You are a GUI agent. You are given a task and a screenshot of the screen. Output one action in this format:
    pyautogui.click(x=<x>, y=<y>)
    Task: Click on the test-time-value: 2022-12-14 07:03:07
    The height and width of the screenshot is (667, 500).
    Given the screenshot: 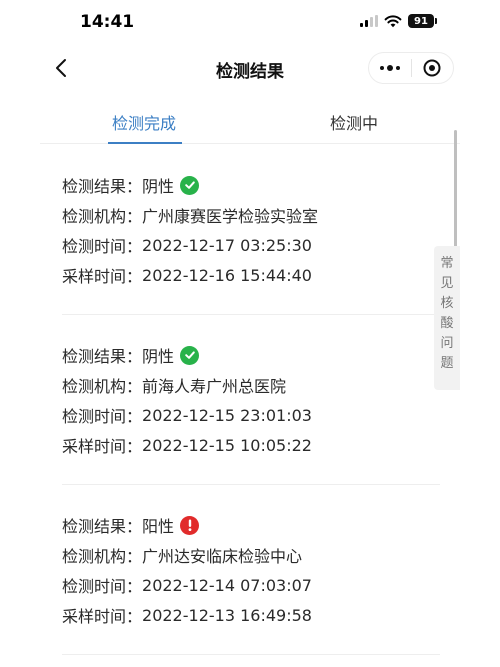 What is the action you would take?
    pyautogui.click(x=227, y=585)
    